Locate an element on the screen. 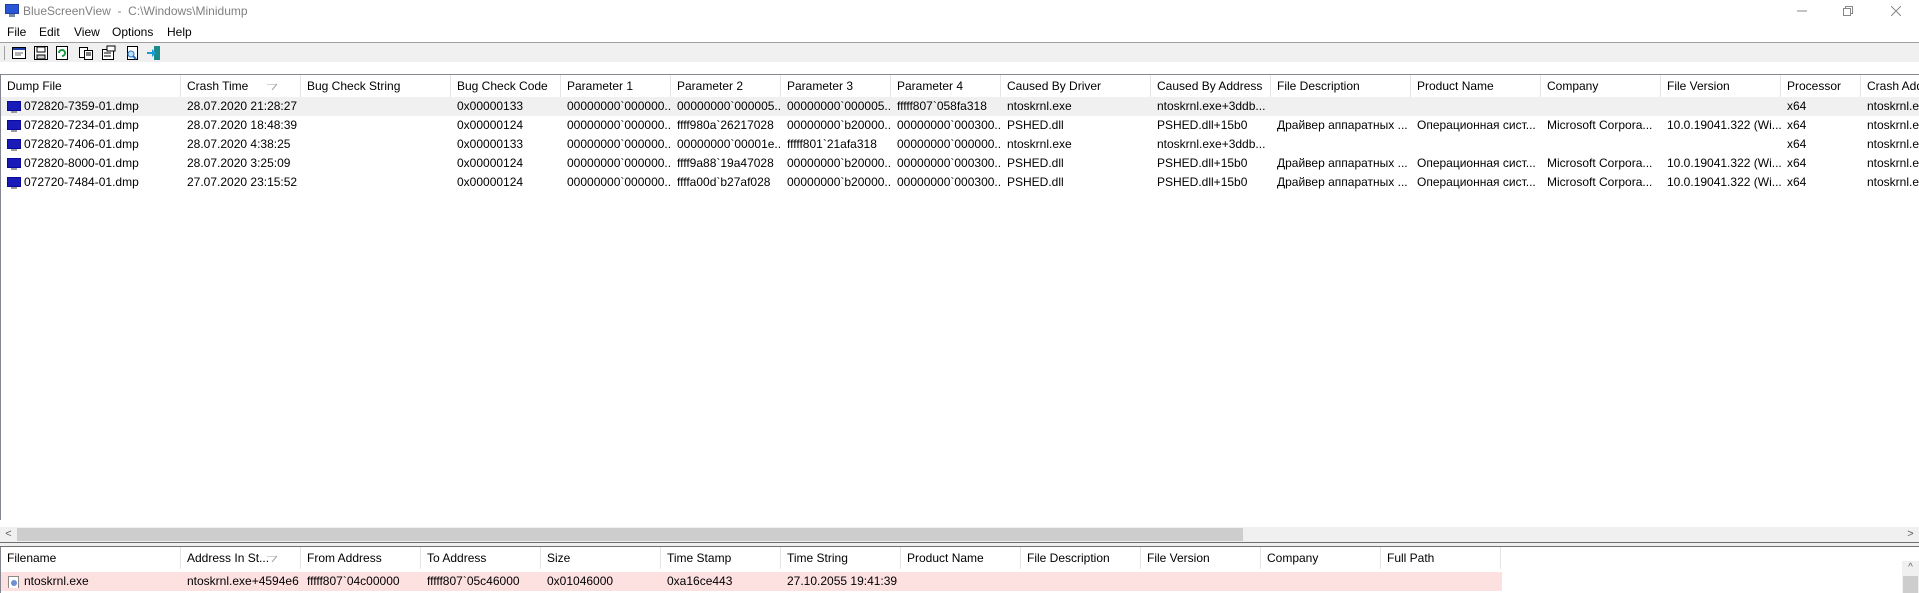 Image resolution: width=1919 pixels, height=593 pixels. column-header-crash-add: Crash Add is located at coordinates (1890, 86).